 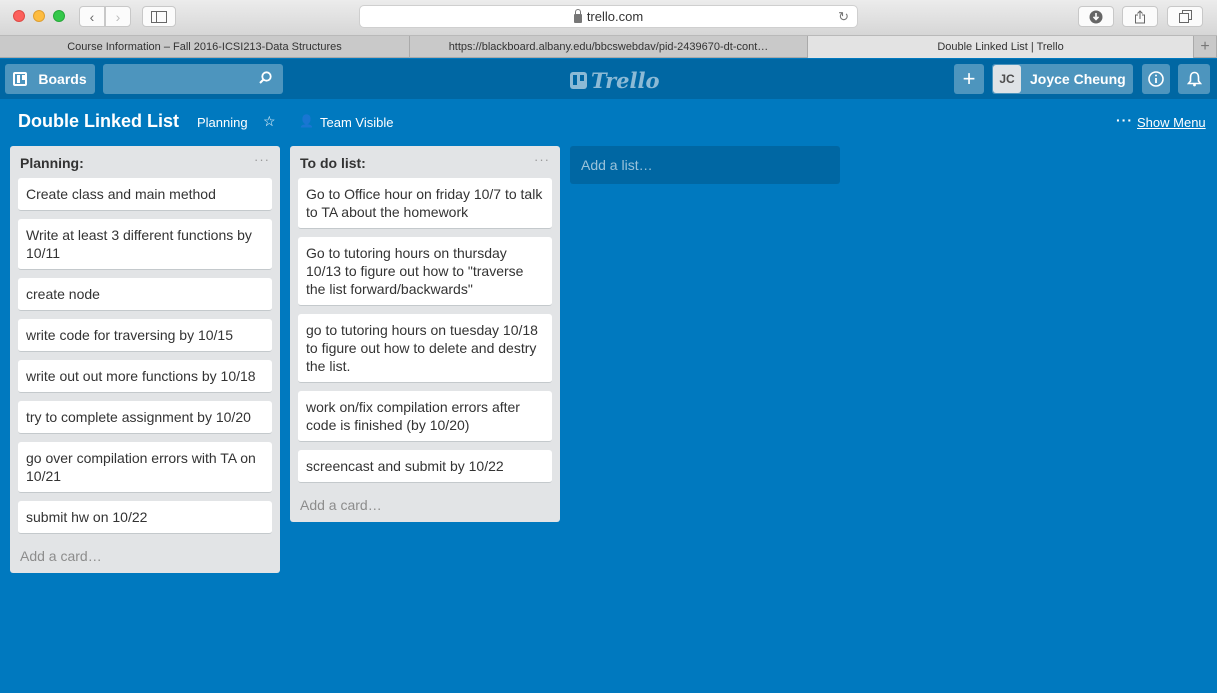 I want to click on url-text: trello.com, so click(x=615, y=16).